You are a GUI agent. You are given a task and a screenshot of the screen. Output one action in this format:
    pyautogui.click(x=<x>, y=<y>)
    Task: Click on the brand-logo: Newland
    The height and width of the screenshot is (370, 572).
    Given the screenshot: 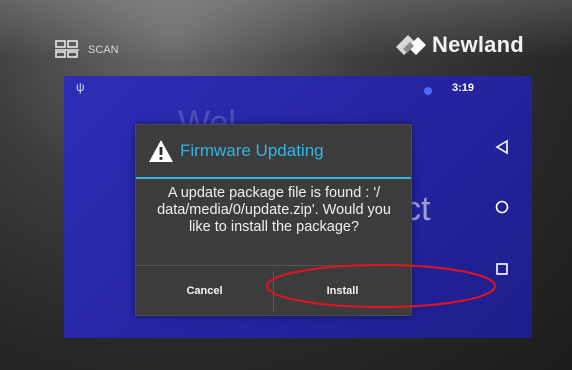 What is the action you would take?
    pyautogui.click(x=459, y=45)
    